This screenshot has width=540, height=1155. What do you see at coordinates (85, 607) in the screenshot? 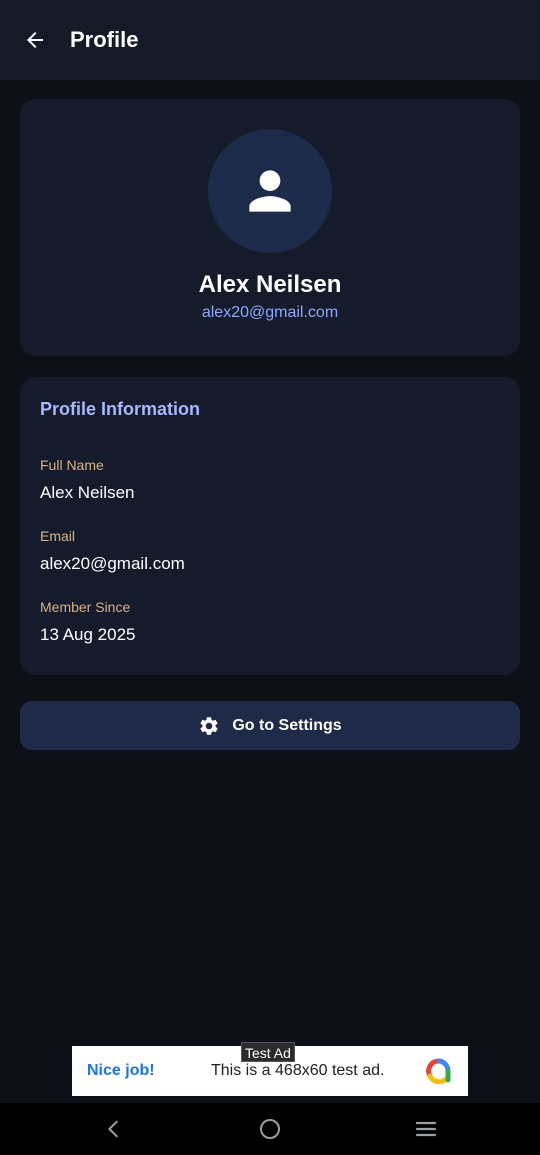
I see `field-label: Member Since` at bounding box center [85, 607].